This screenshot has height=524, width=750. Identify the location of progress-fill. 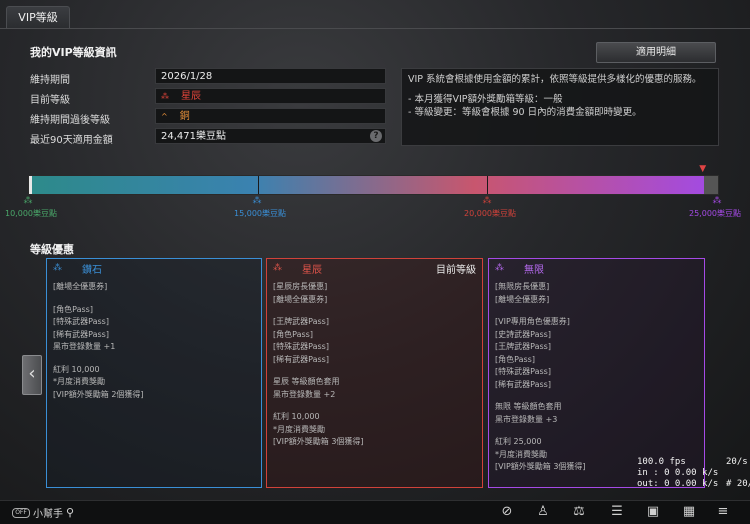
(367, 185).